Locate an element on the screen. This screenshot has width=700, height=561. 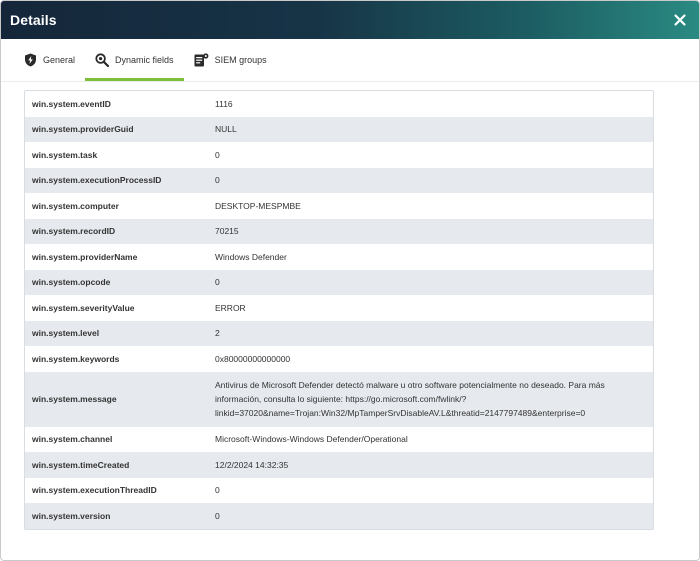
field-value: 0x80000000000000 is located at coordinates (253, 358).